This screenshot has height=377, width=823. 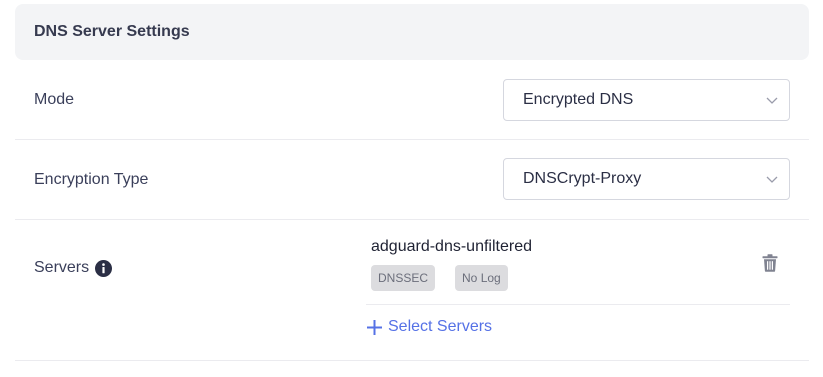 What do you see at coordinates (578, 304) in the screenshot?
I see `server-list-divider` at bounding box center [578, 304].